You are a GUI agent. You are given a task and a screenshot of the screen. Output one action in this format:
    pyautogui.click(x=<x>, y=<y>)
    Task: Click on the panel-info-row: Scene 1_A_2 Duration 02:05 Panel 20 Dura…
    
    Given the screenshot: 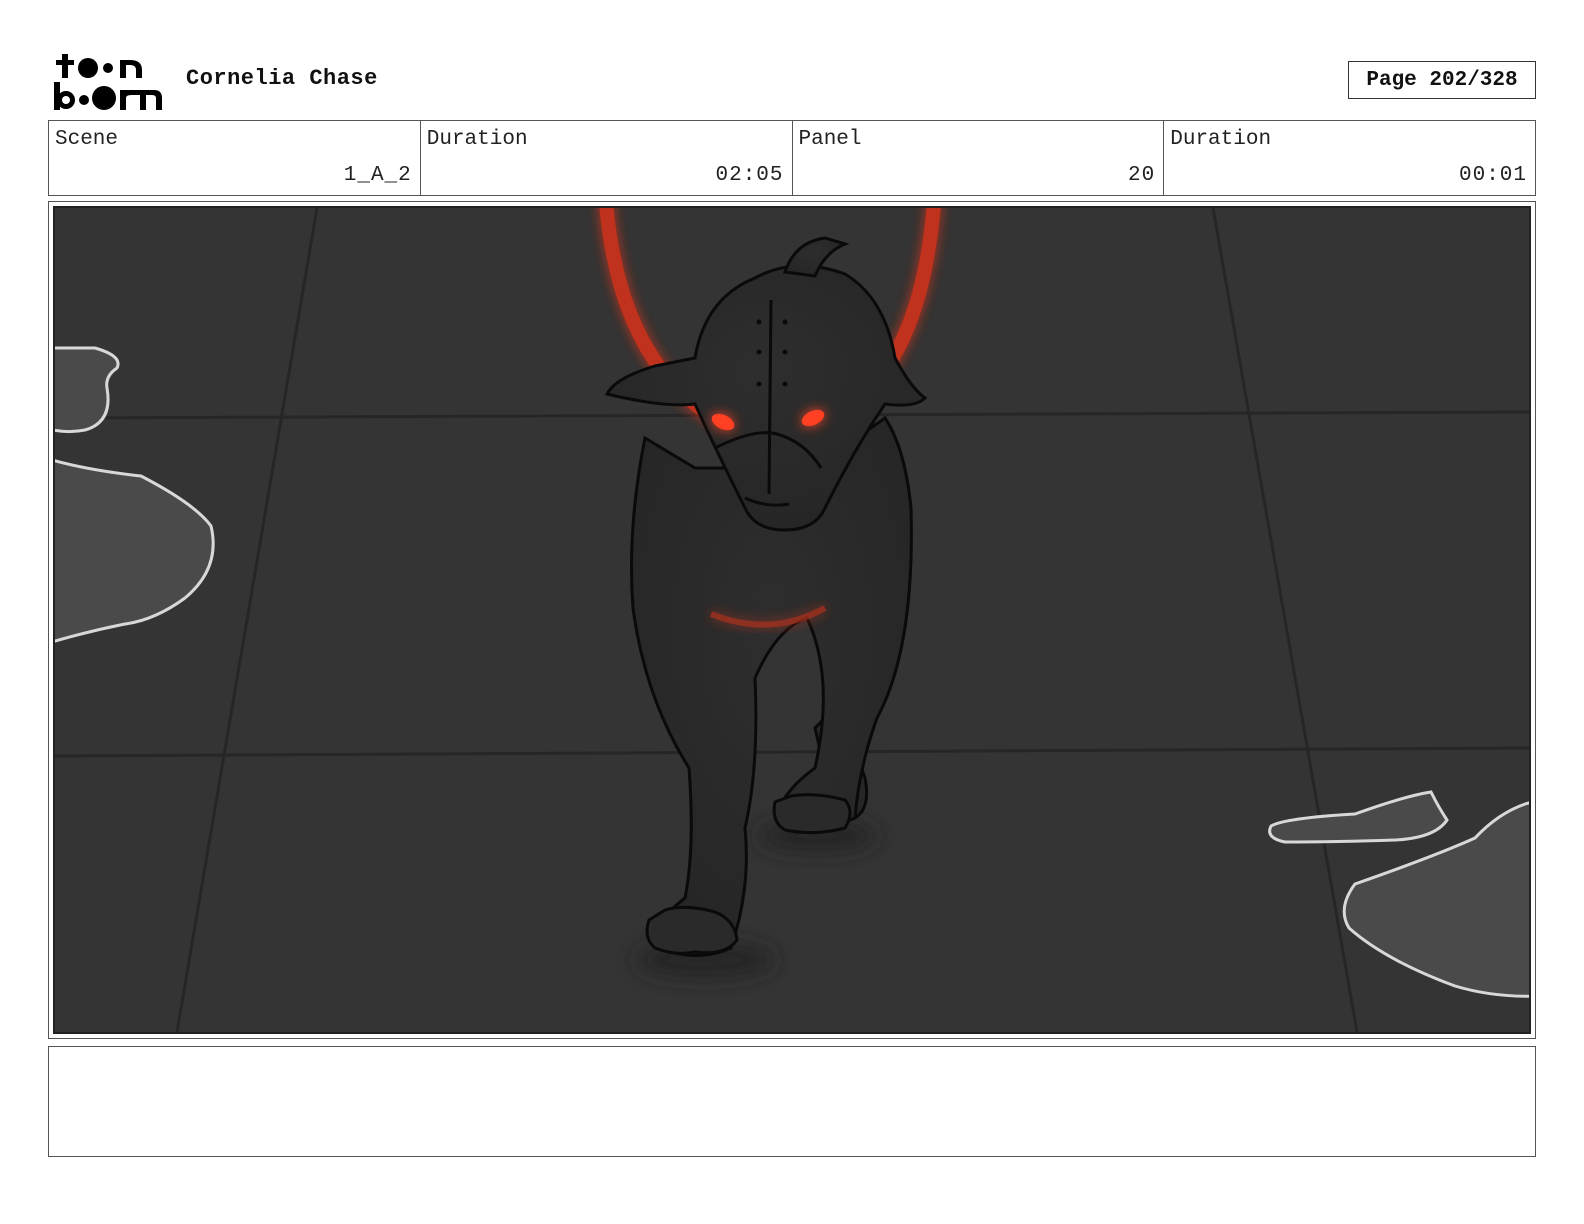 What is the action you would take?
    pyautogui.click(x=792, y=158)
    